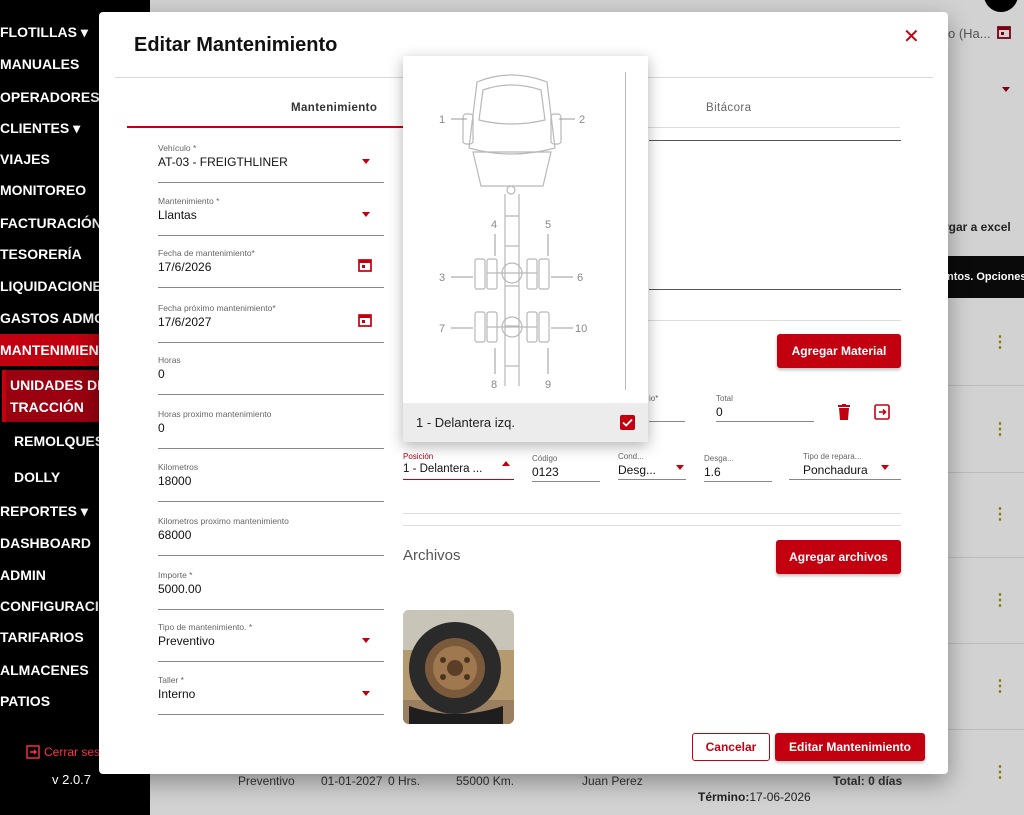 The width and height of the screenshot is (1024, 815). What do you see at coordinates (223, 521) in the screenshot?
I see `field-label: Kilometros proximo mantenimiento` at bounding box center [223, 521].